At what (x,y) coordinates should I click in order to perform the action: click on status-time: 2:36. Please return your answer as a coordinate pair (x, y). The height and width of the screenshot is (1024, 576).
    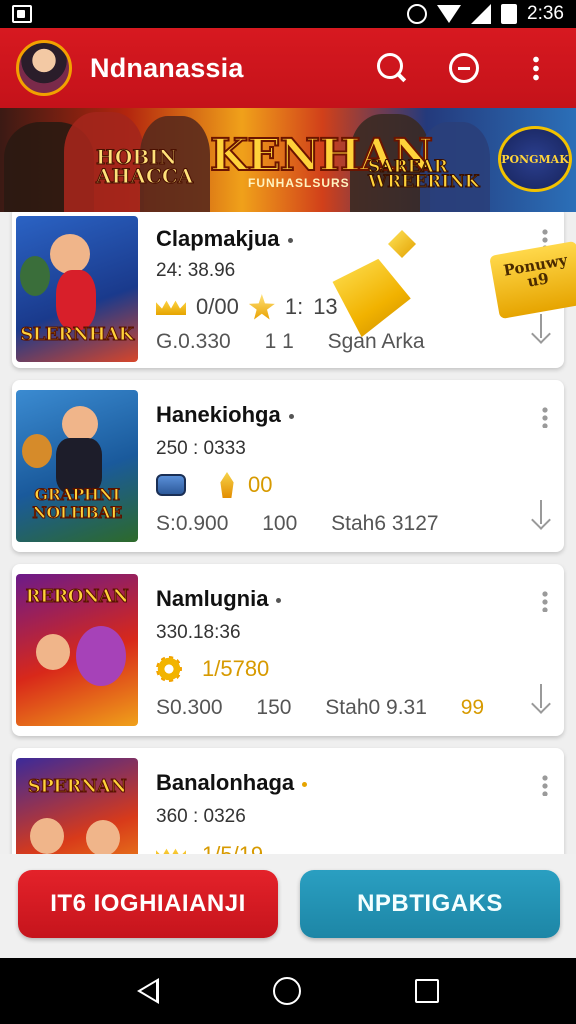
    Looking at the image, I should click on (545, 13).